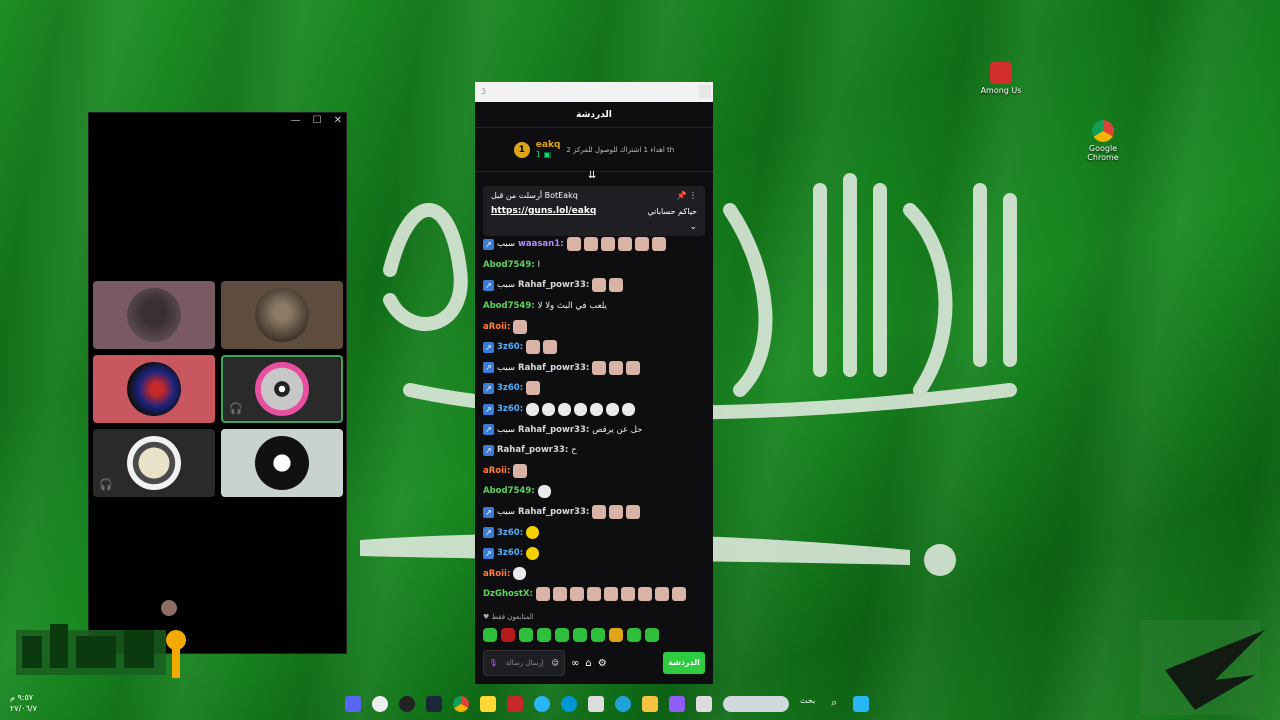 The width and height of the screenshot is (1280, 720). What do you see at coordinates (594, 553) in the screenshot?
I see `chat-message: ↗ 3z60:` at bounding box center [594, 553].